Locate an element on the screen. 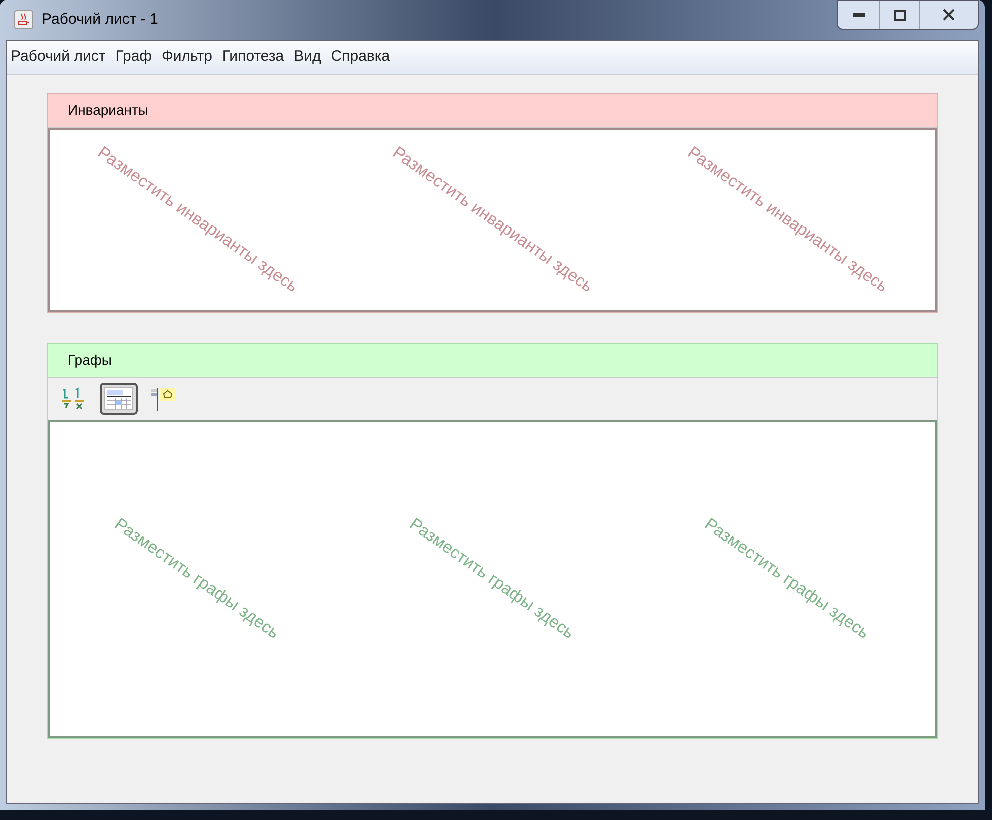  menu-item: Рабочий лист is located at coordinates (58, 57).